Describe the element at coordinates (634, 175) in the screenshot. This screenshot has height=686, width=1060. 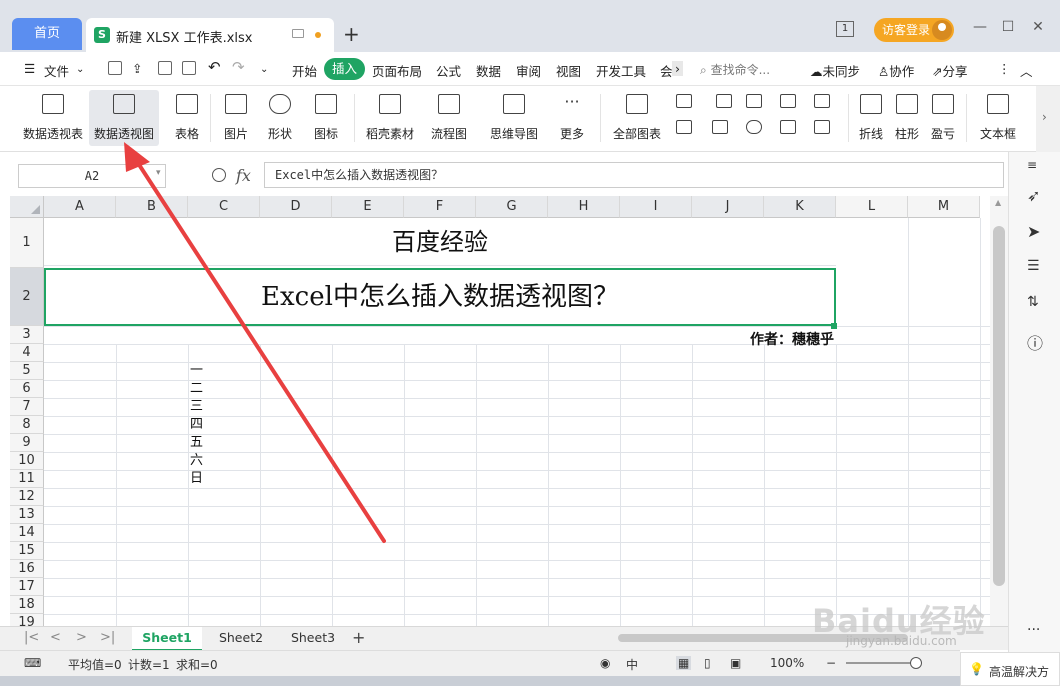
I see `formula-input: Excel中怎么插入数据透视图？` at that location.